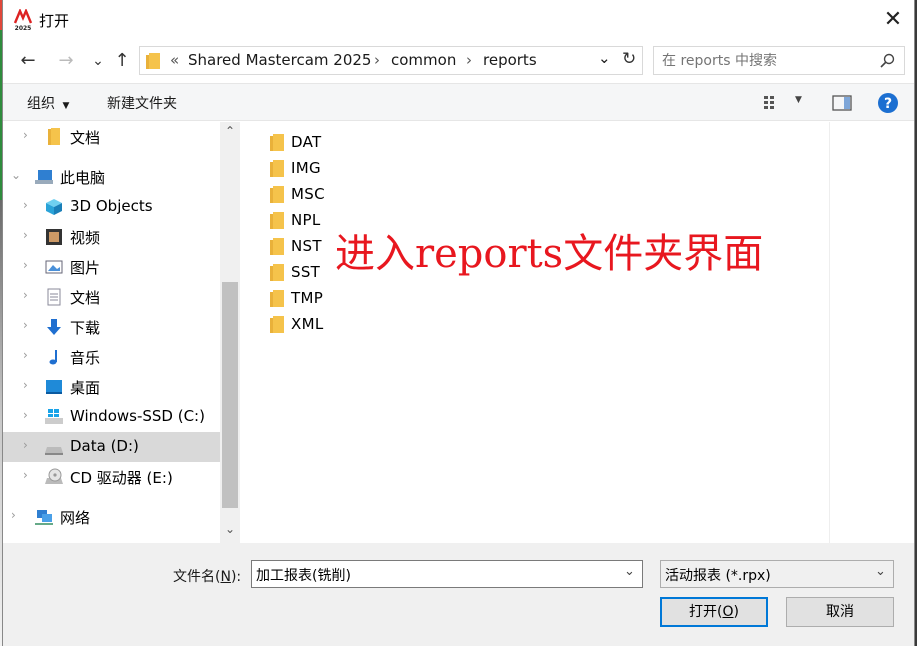 The image size is (917, 646). What do you see at coordinates (629, 59) in the screenshot?
I see `refresh-button: ↻` at bounding box center [629, 59].